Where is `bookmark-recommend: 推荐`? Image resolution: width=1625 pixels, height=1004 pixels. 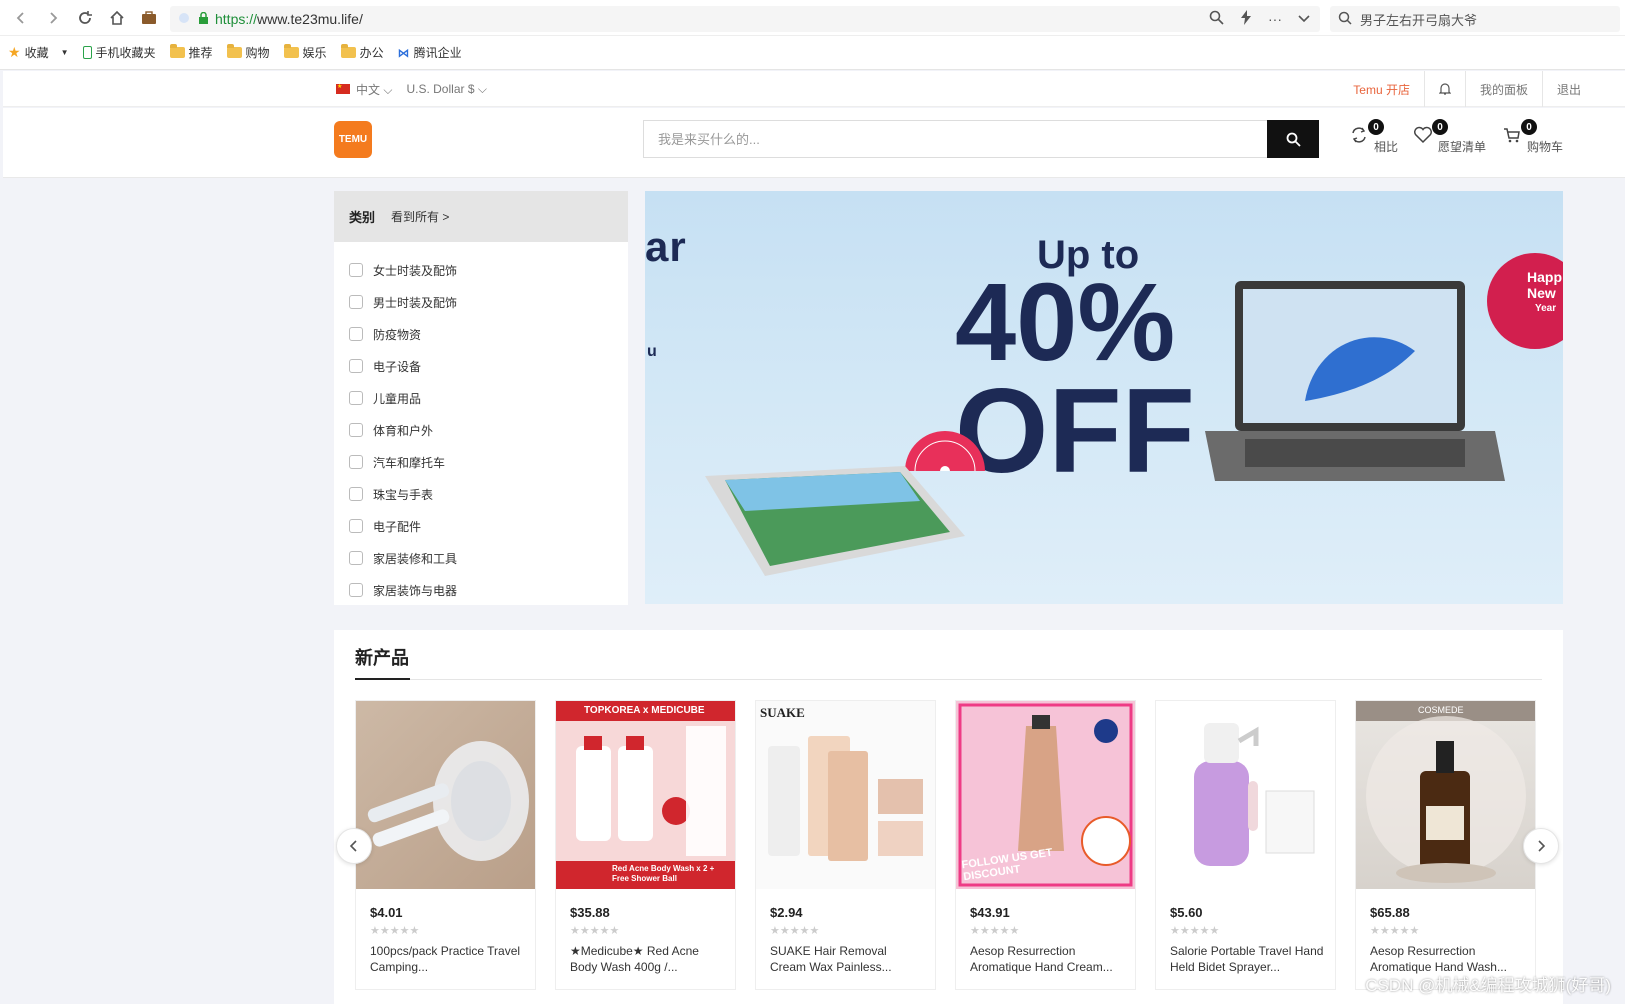
bookmark-recommend: 推荐 is located at coordinates (191, 52).